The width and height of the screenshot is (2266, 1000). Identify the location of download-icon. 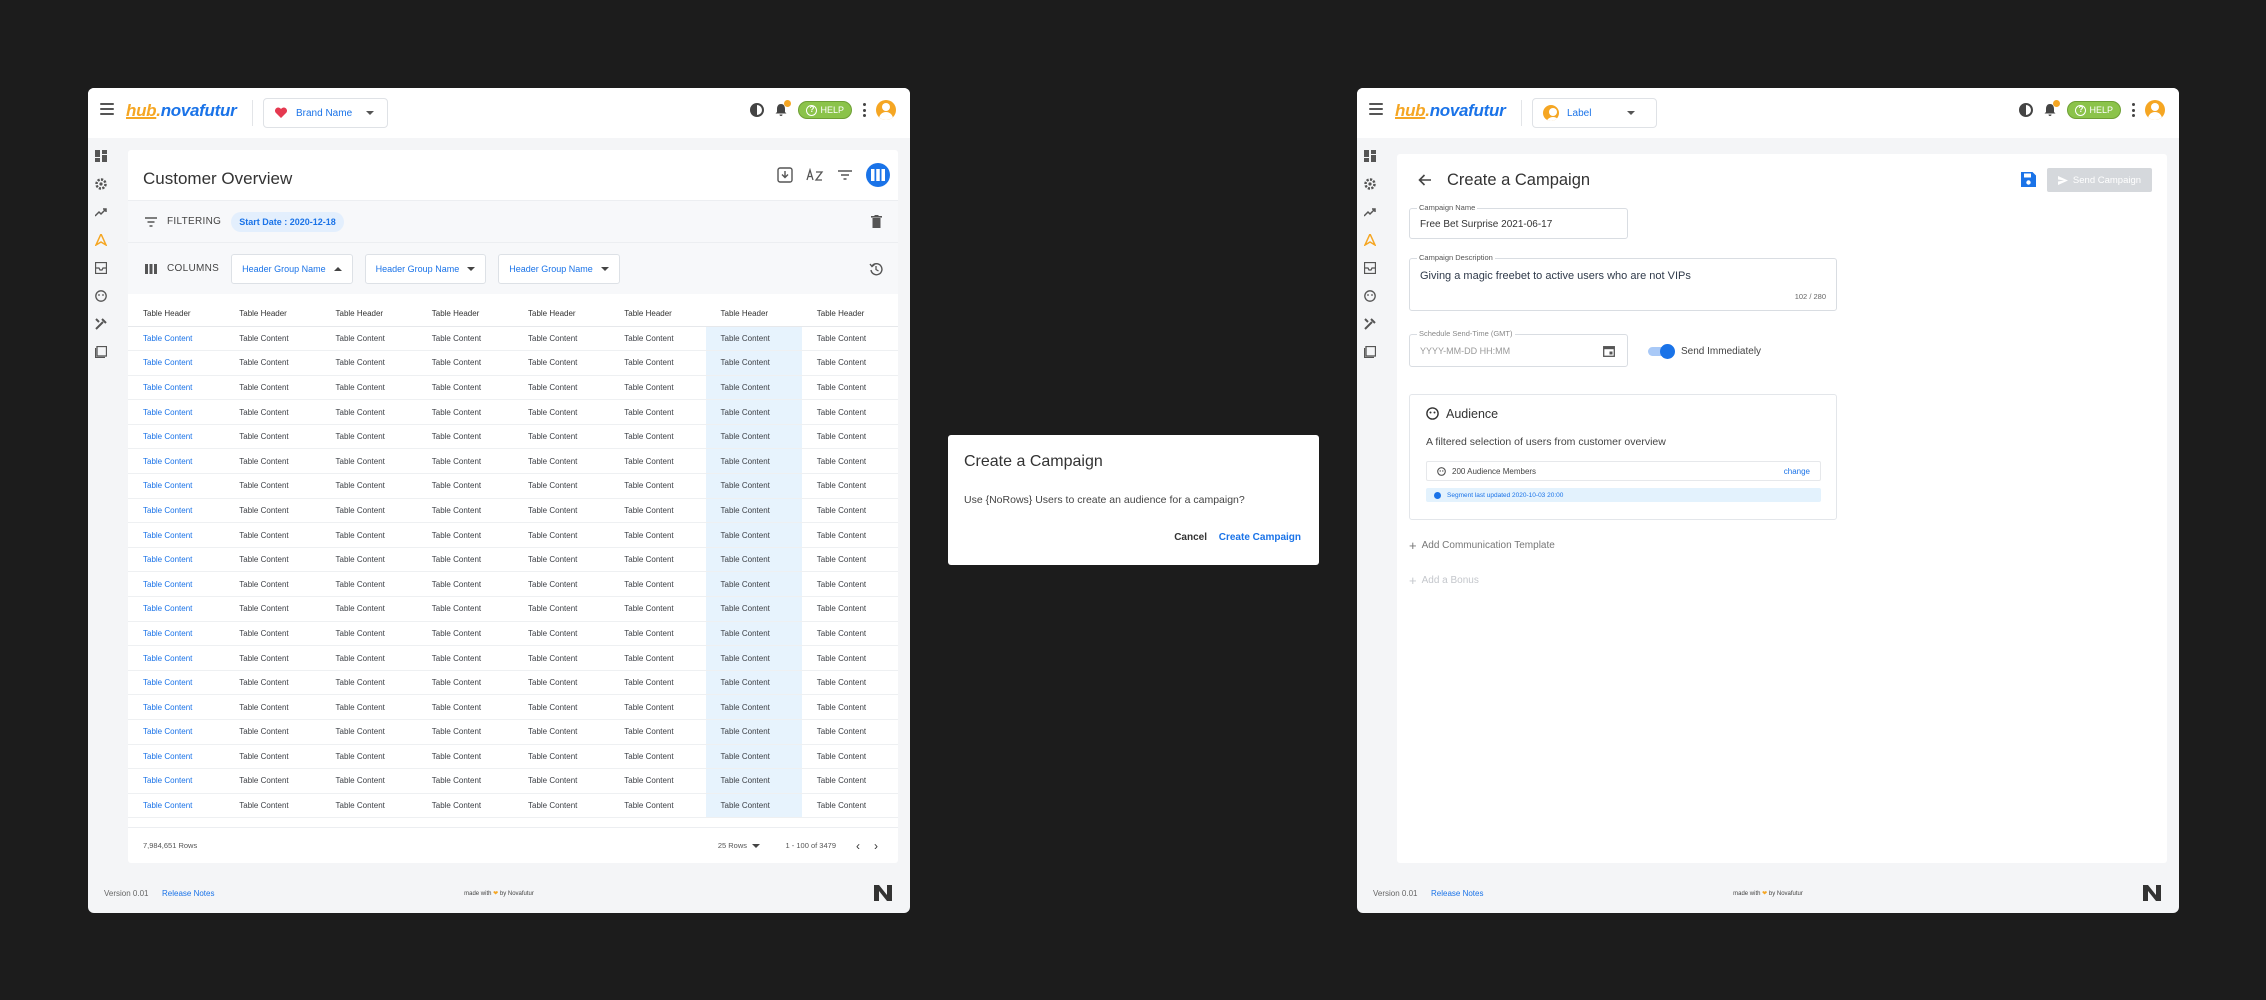
(785, 175).